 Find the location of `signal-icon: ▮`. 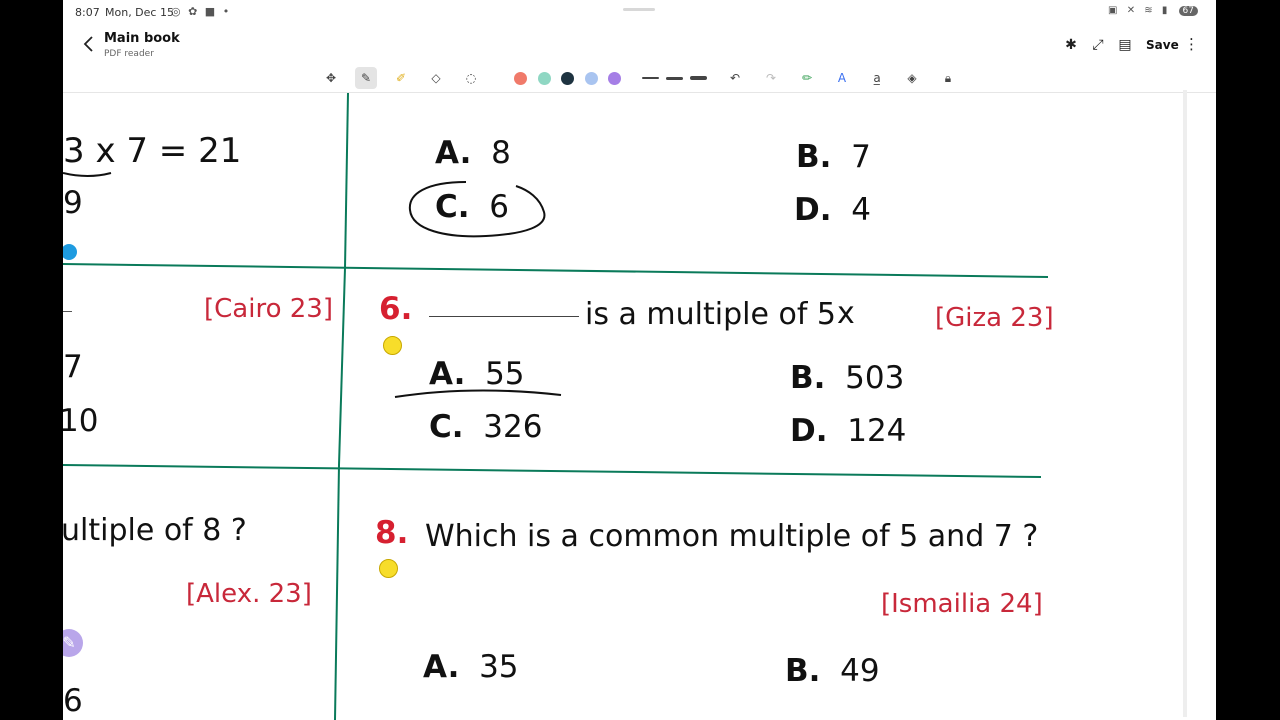

signal-icon: ▮ is located at coordinates (1166, 10).